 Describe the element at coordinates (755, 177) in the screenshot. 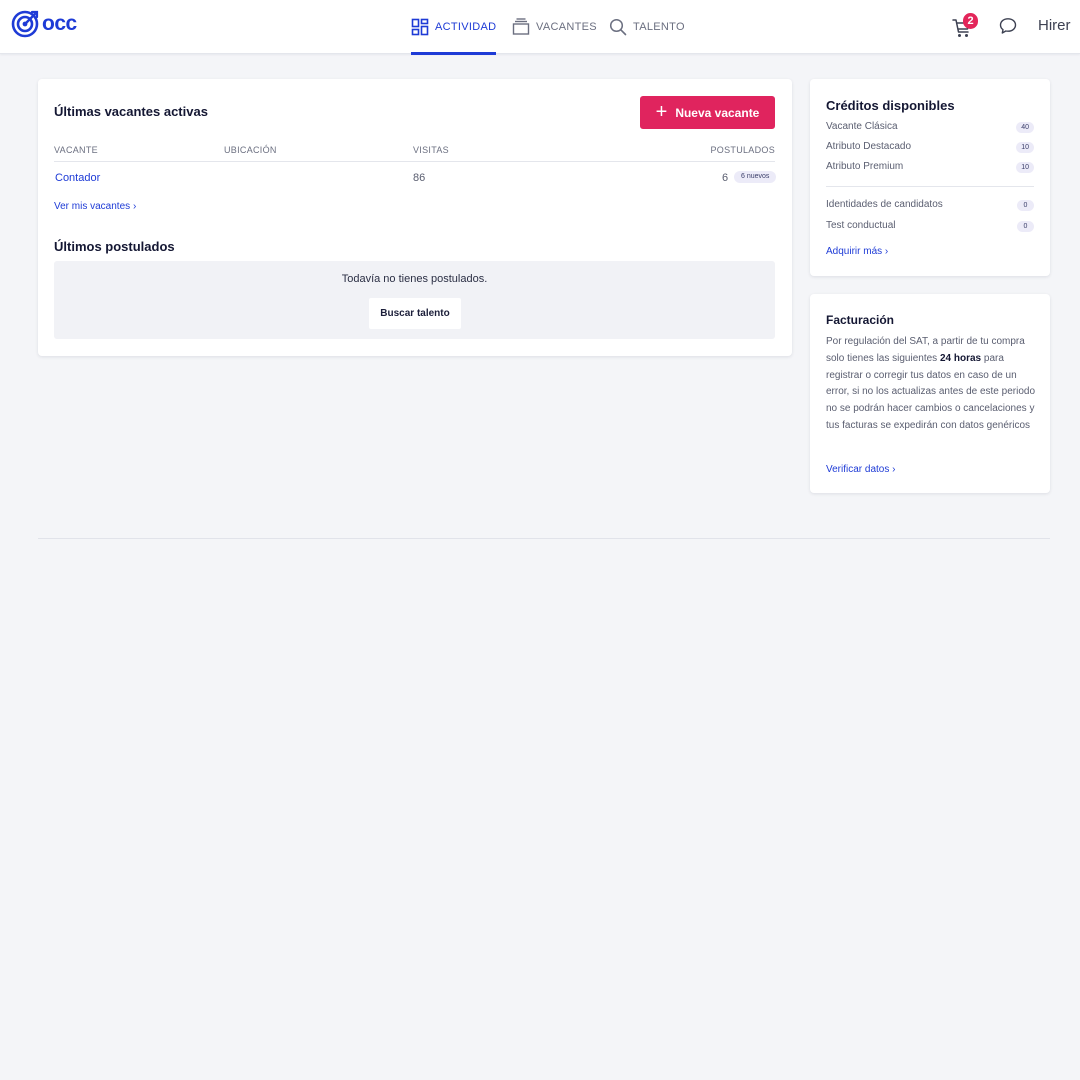

I see `new-applicants-badge: 6 nuevos` at that location.